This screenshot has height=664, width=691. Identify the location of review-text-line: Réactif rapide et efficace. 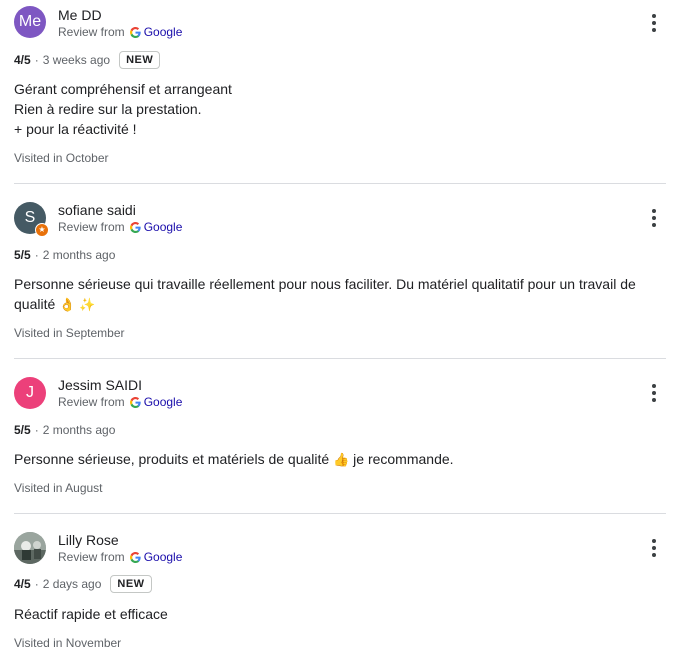
(91, 614).